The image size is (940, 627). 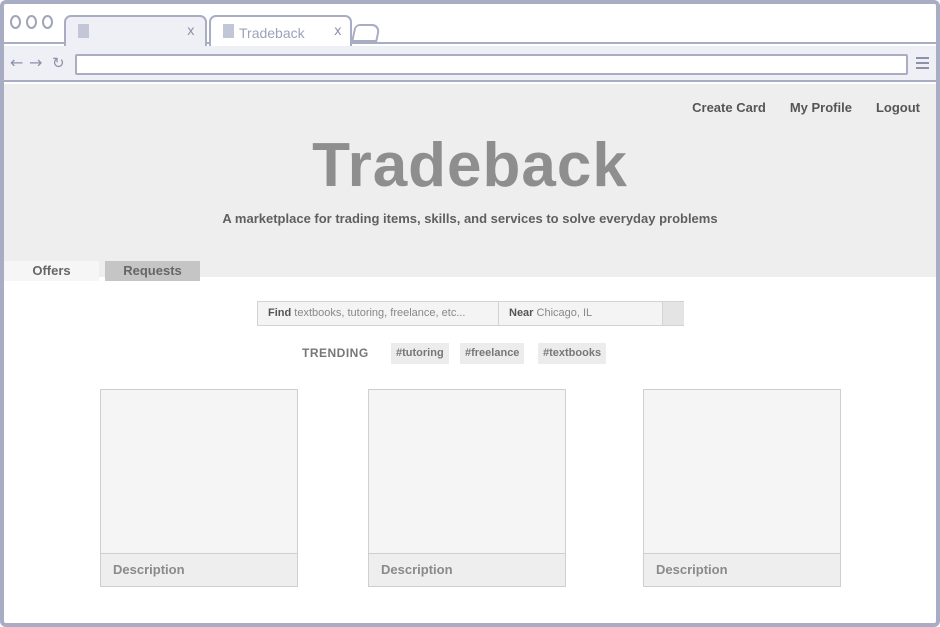 What do you see at coordinates (491, 64) in the screenshot?
I see `address-bar-input` at bounding box center [491, 64].